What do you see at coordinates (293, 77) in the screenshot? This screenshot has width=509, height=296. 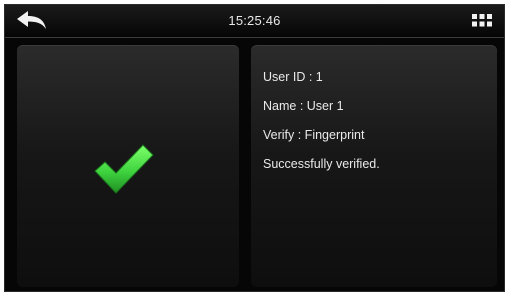 I see `user-id-text: User ID : 1` at bounding box center [293, 77].